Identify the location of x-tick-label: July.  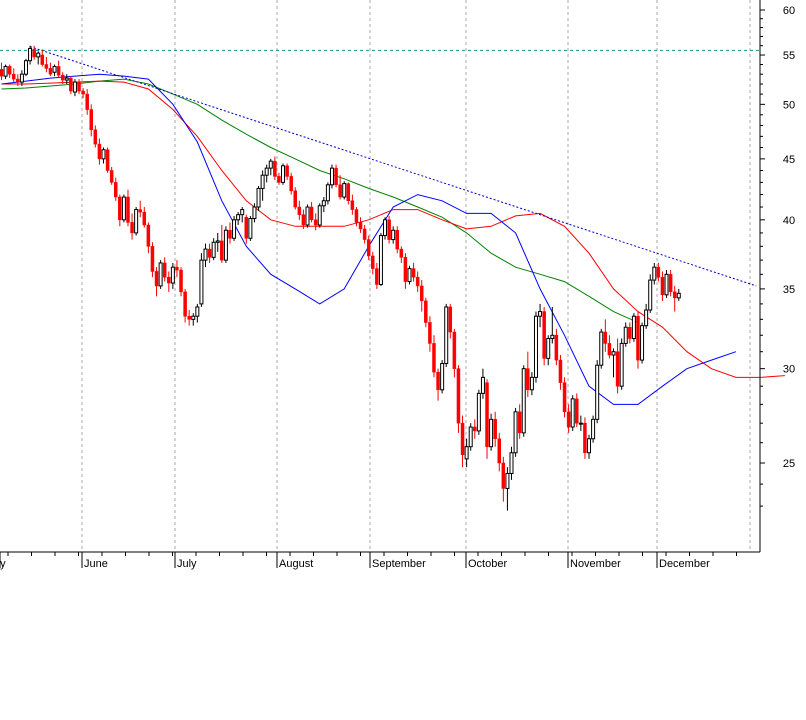
(187, 564).